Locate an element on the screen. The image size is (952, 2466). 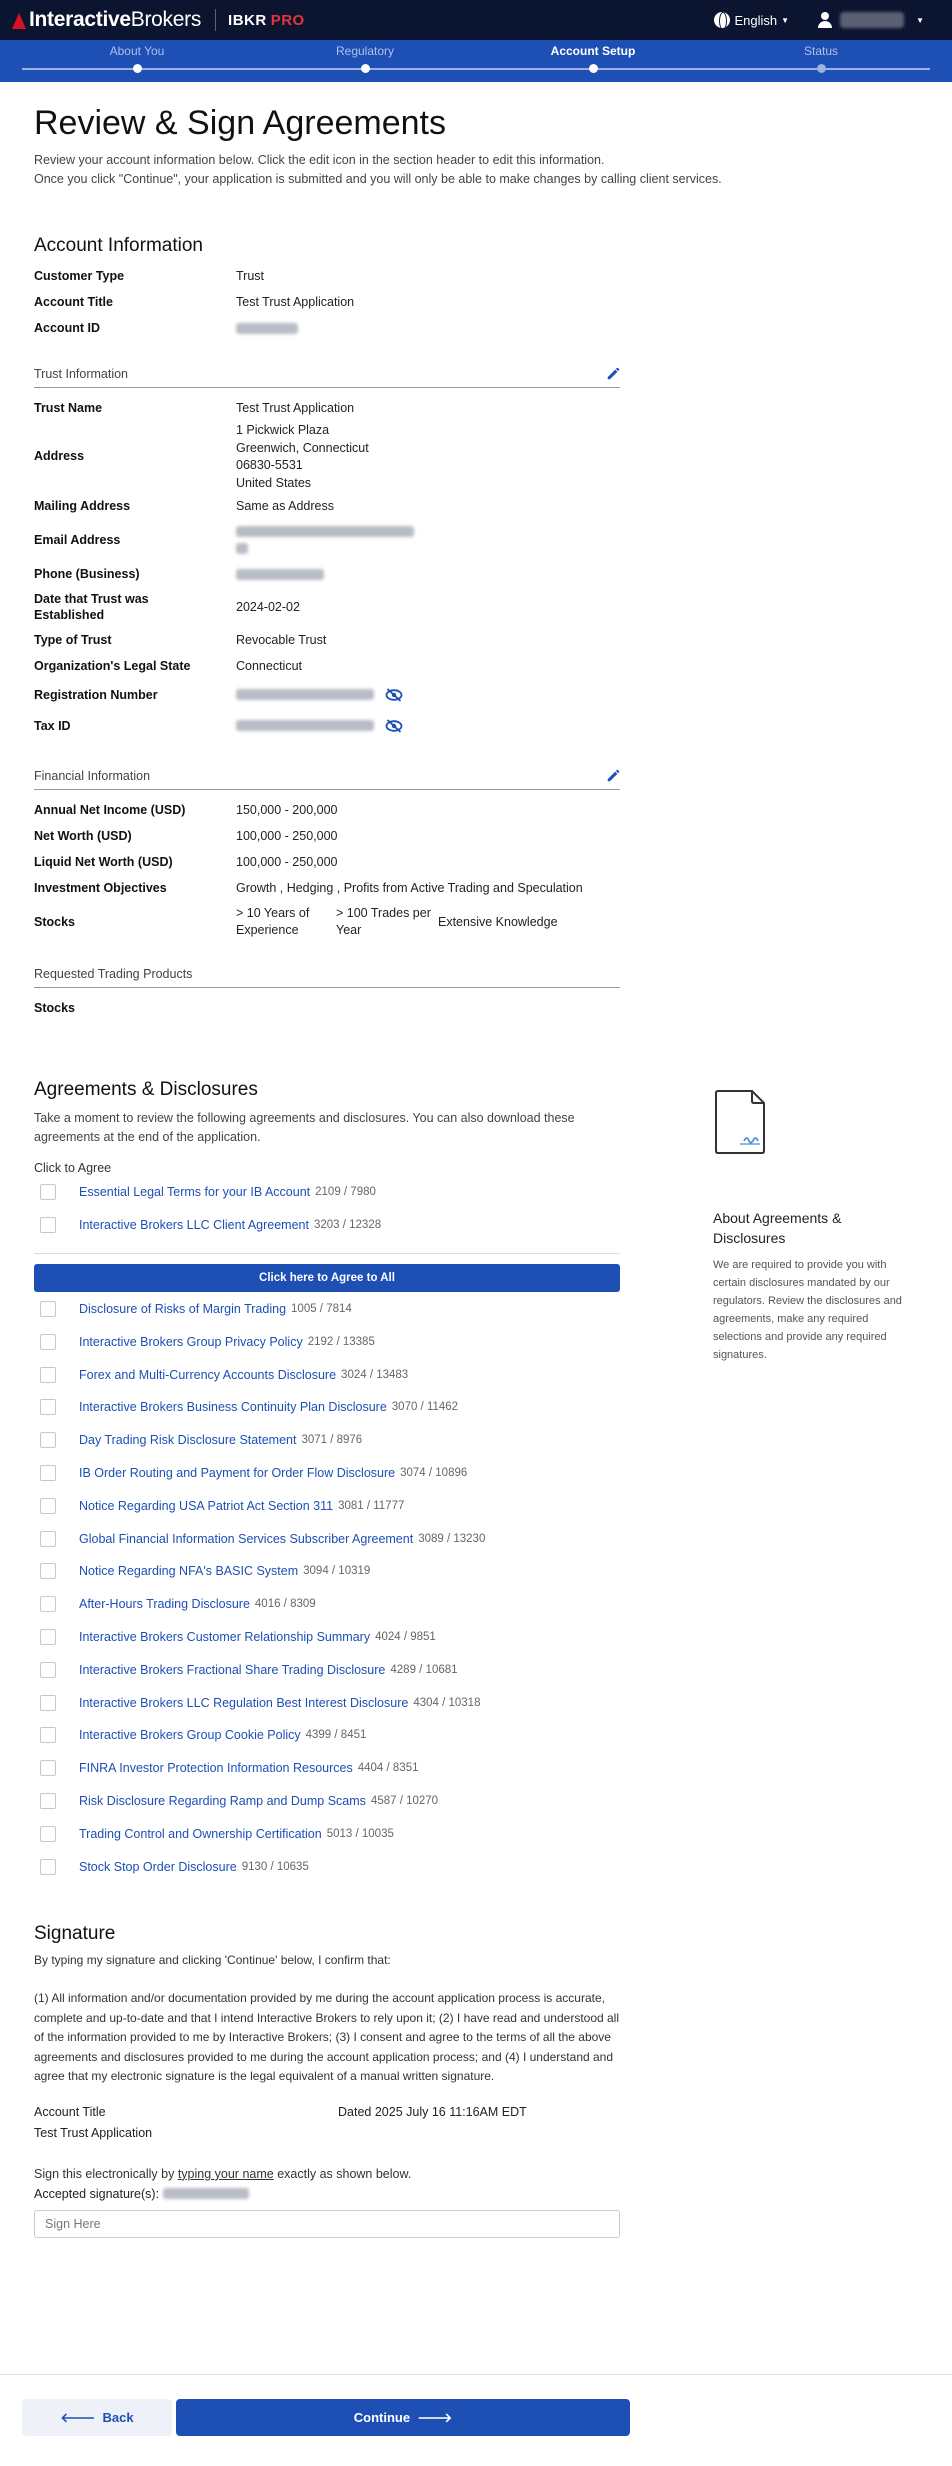
agreement-code: 4404 / 8351 is located at coordinates (388, 1768).